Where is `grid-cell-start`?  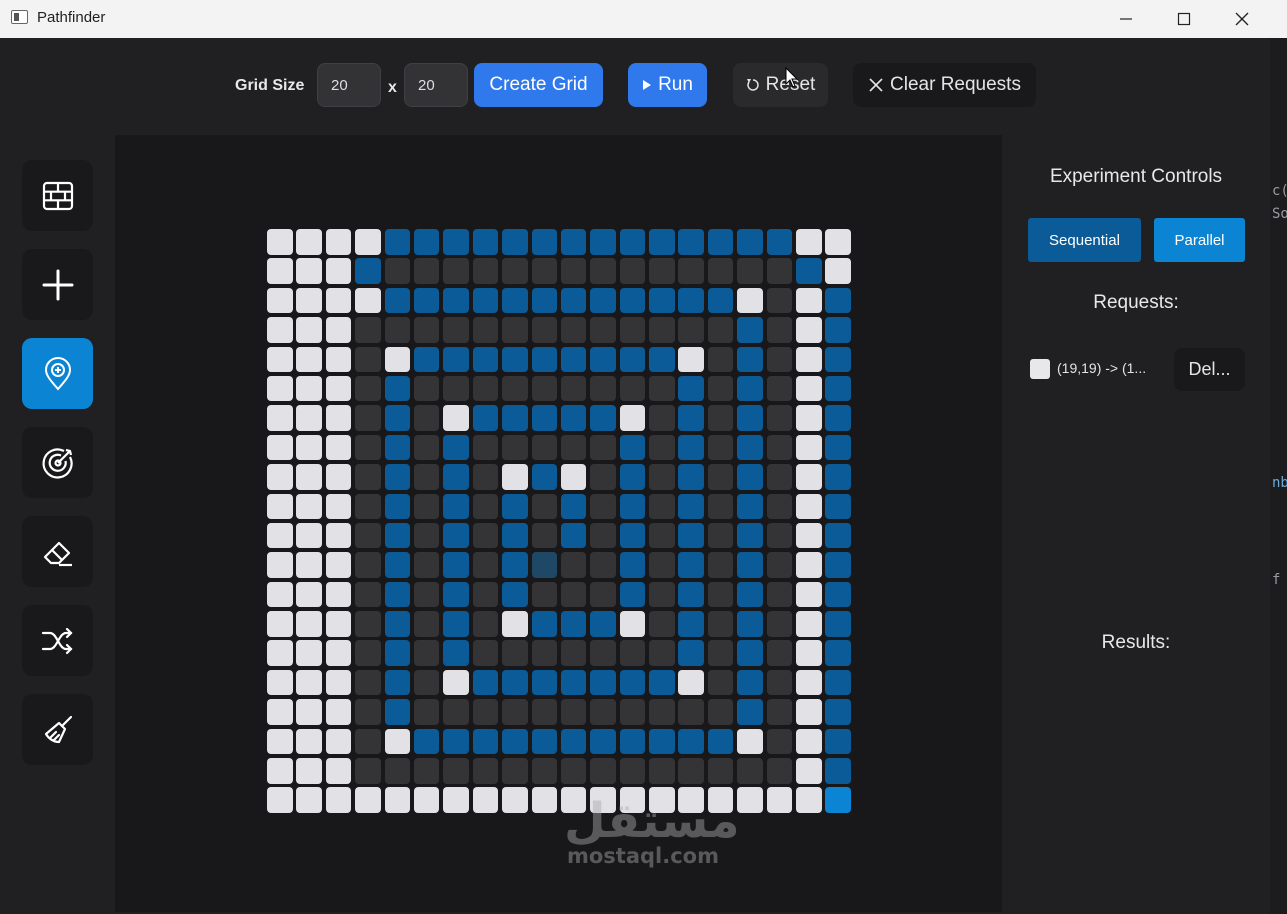 grid-cell-start is located at coordinates (544, 565).